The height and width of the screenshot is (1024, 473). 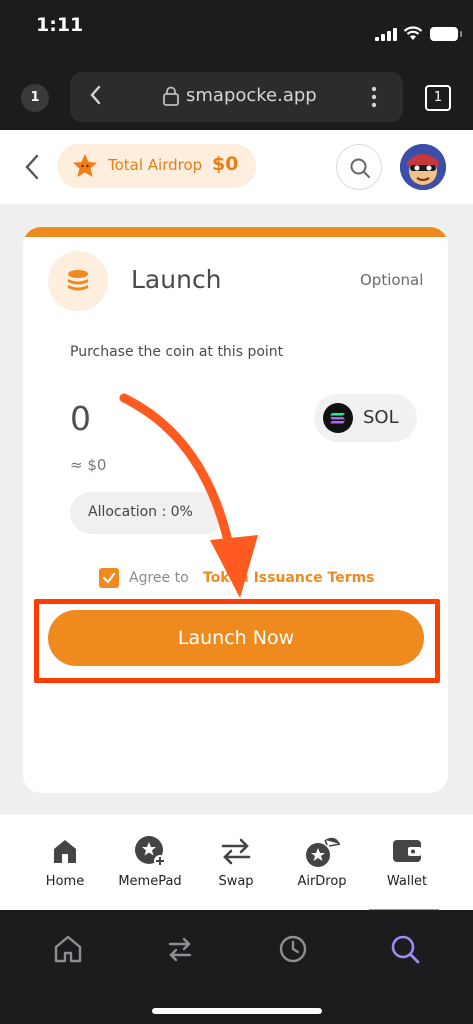 I want to click on nav-home: Home, so click(x=65, y=860).